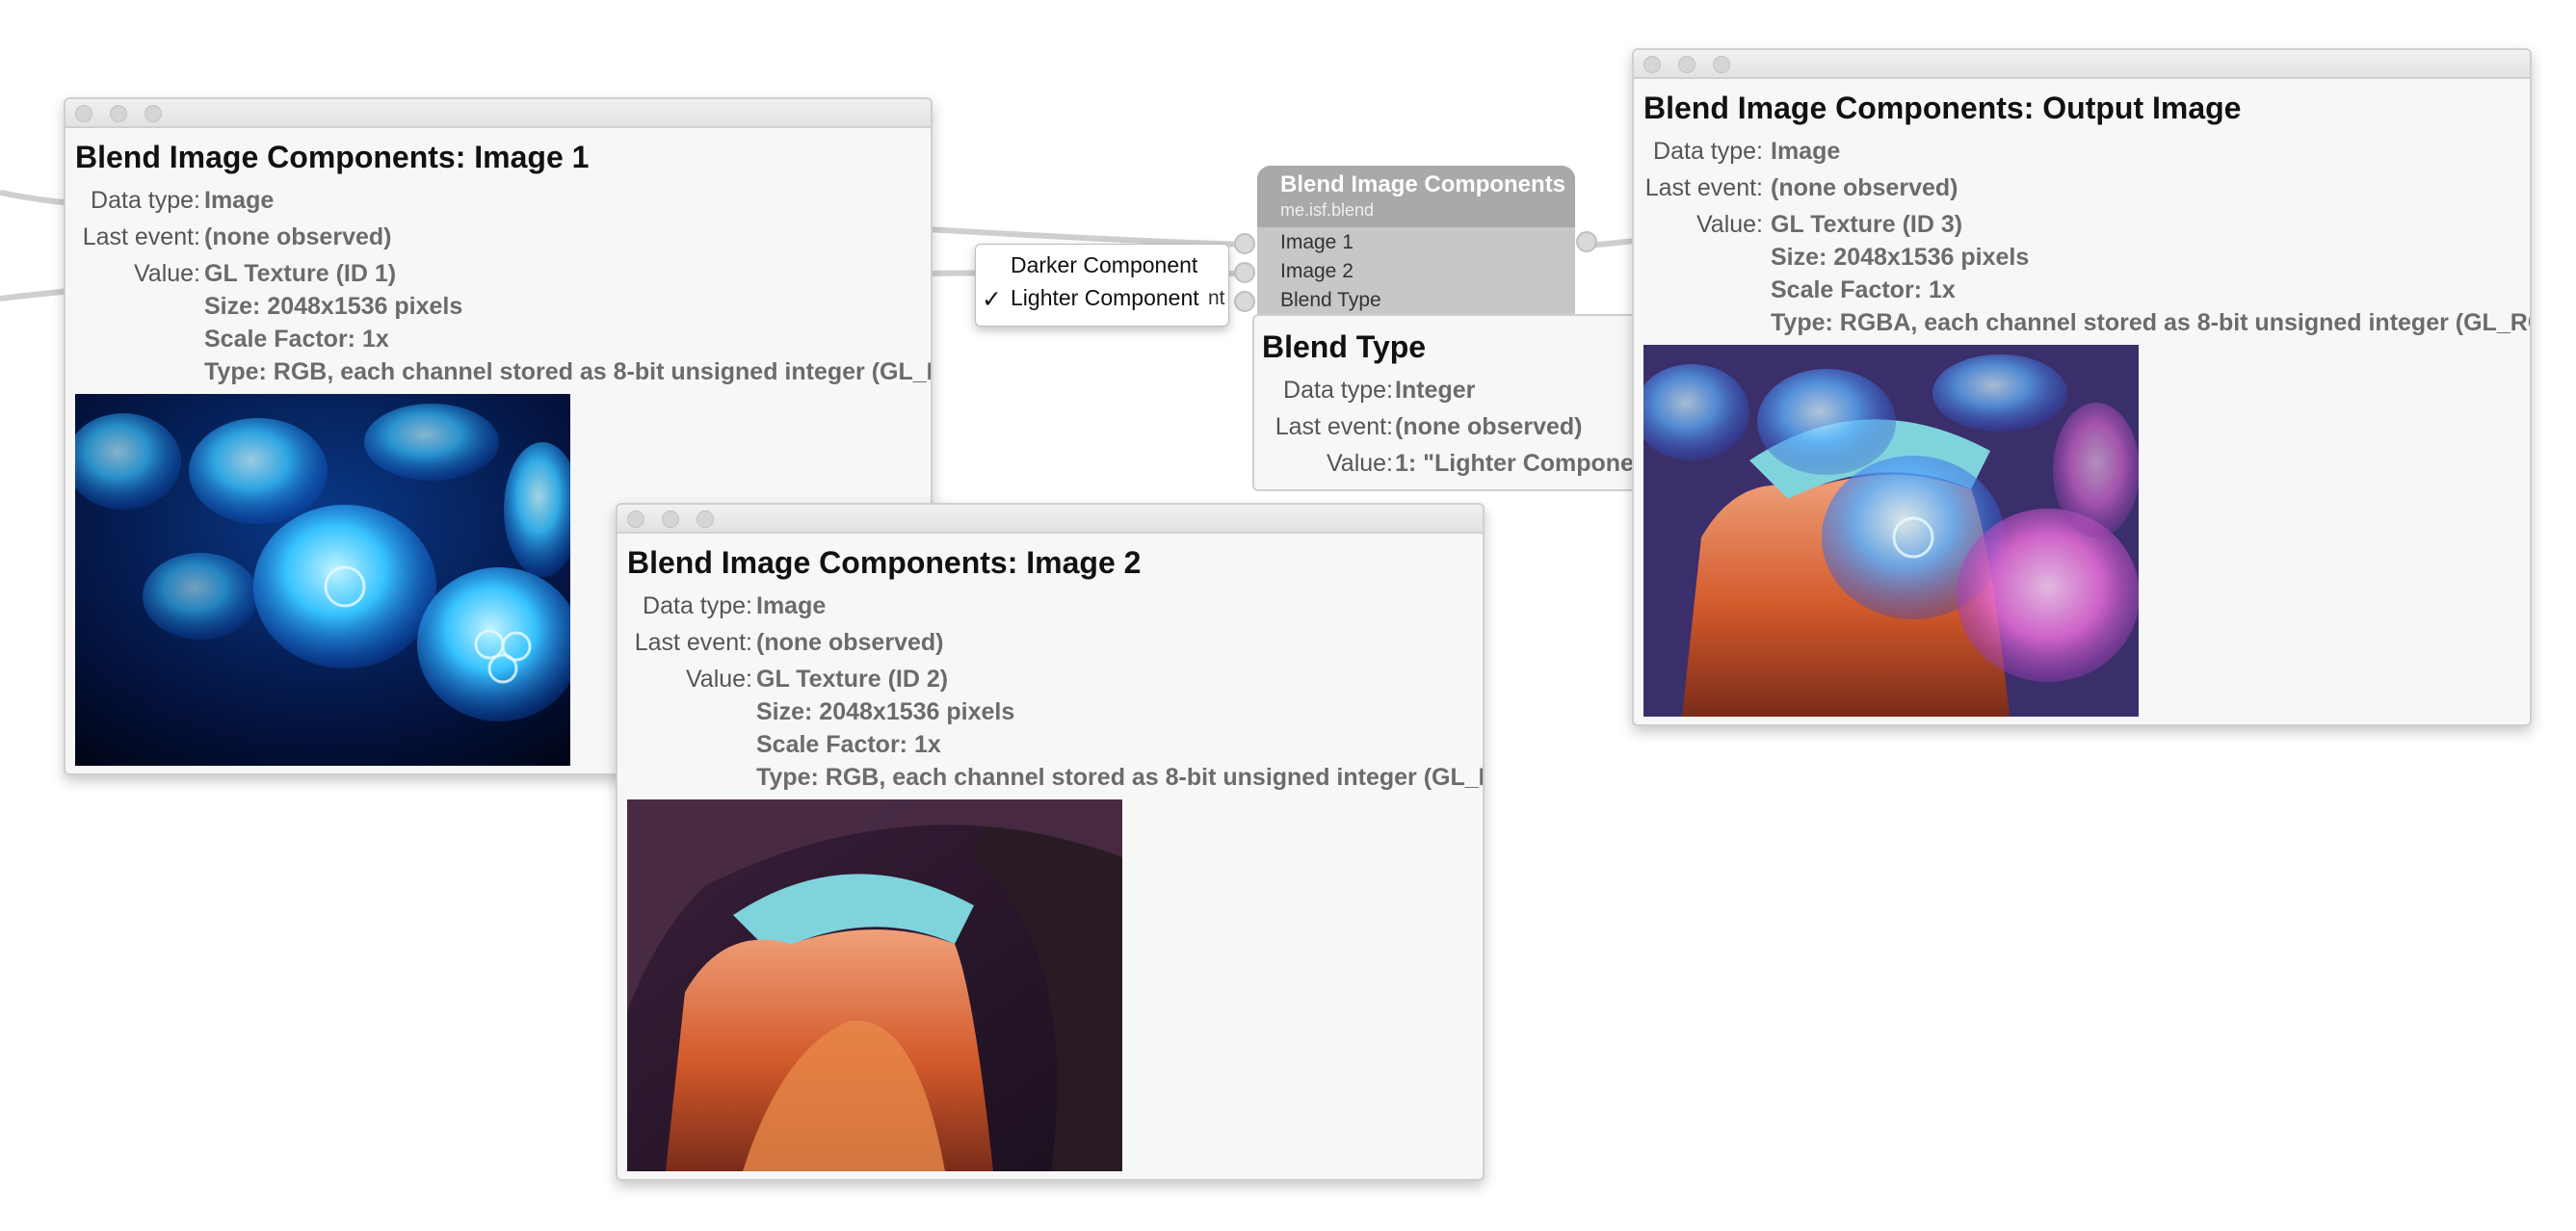 This screenshot has width=2576, height=1231. What do you see at coordinates (1244, 243) in the screenshot?
I see `input-port-image1` at bounding box center [1244, 243].